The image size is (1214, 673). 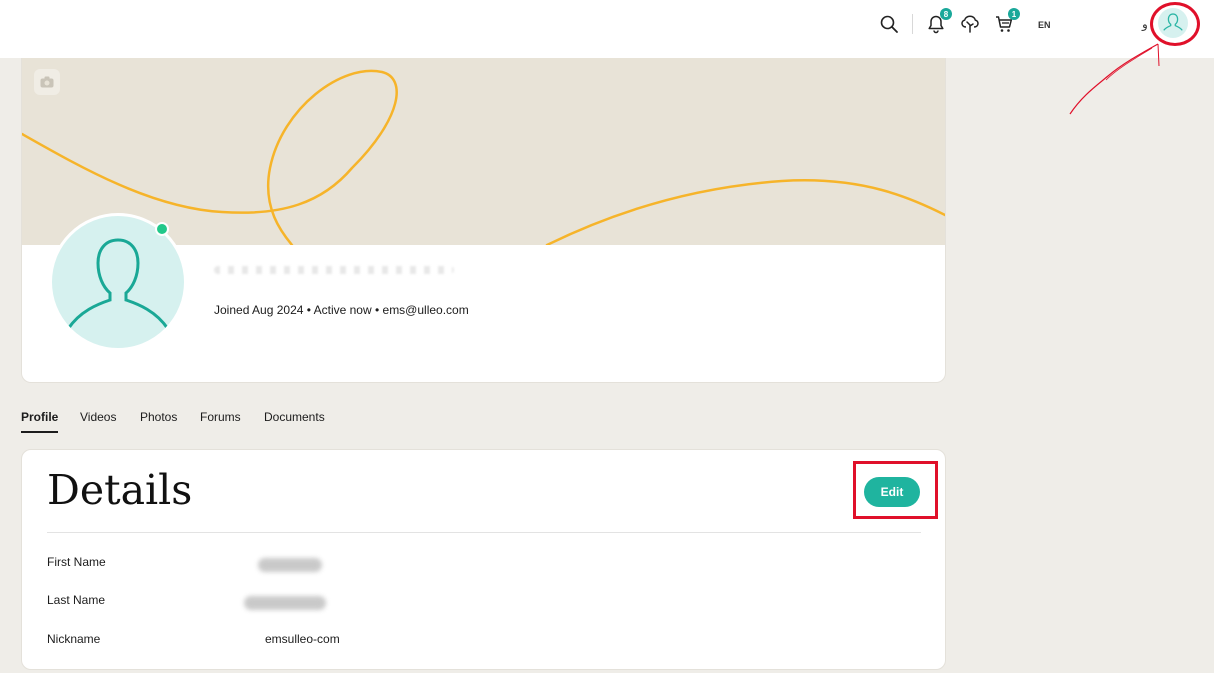 I want to click on tab-photos: Photos, so click(x=158, y=421).